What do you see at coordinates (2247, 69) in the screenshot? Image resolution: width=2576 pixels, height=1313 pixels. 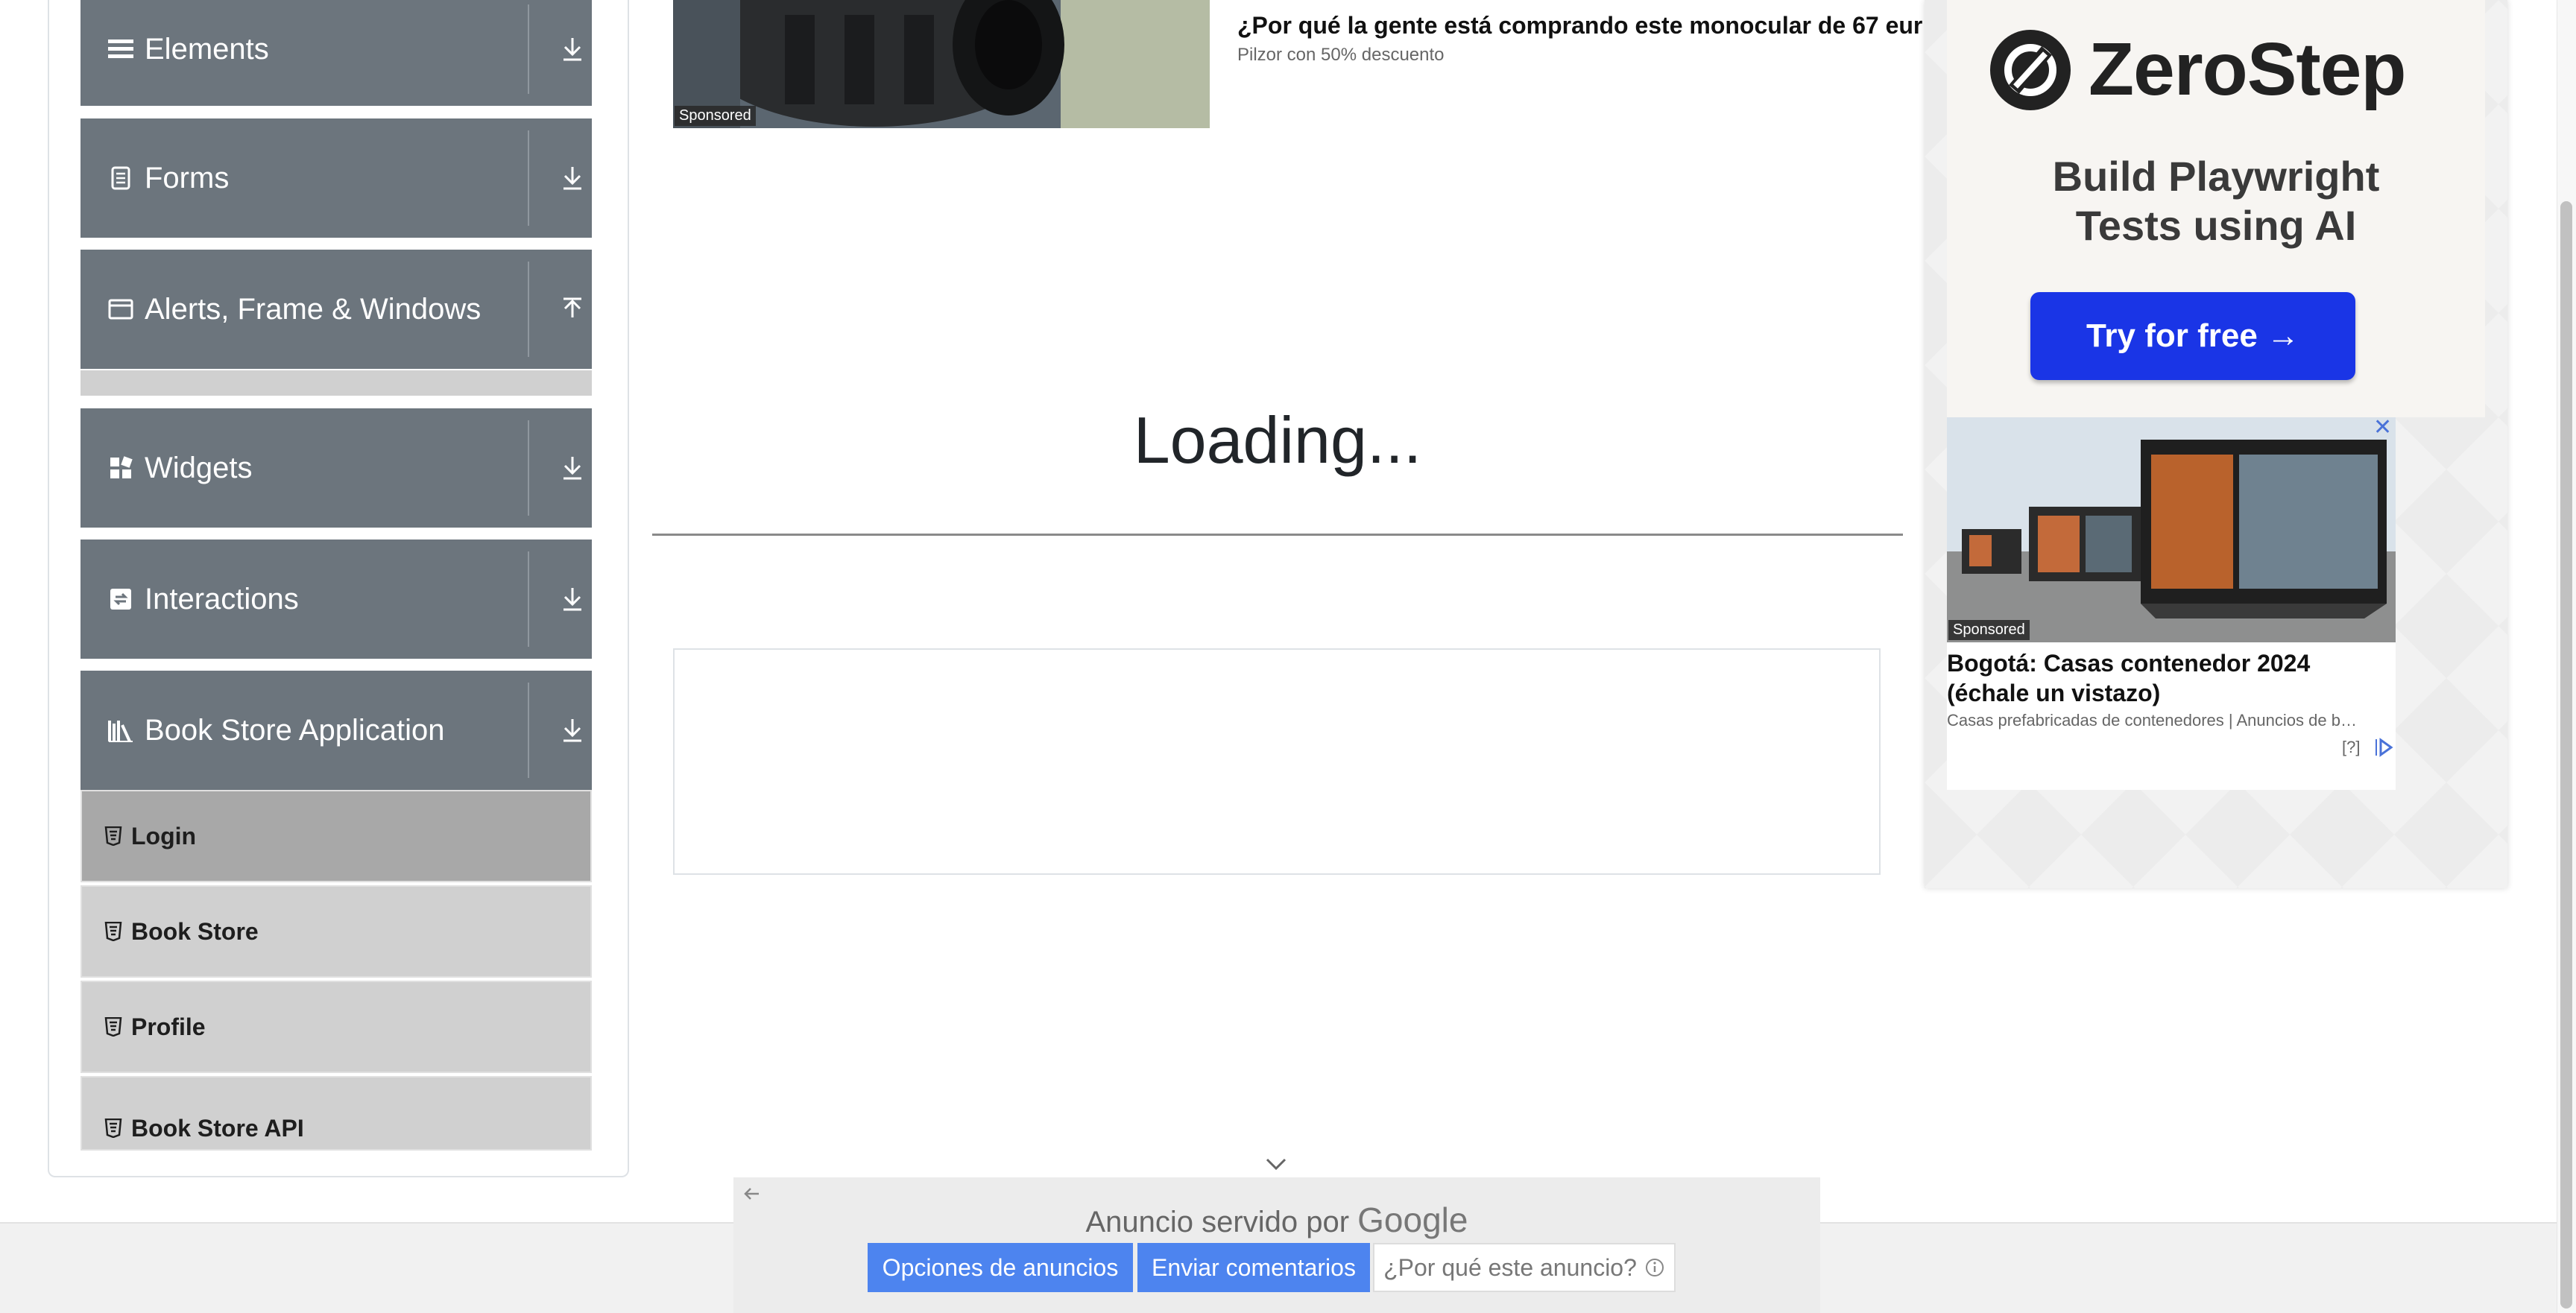 I see `brand-name: ZeroStep` at bounding box center [2247, 69].